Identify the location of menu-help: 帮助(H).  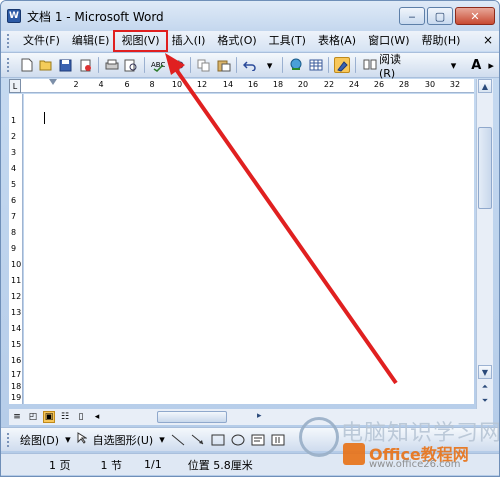
(441, 41).